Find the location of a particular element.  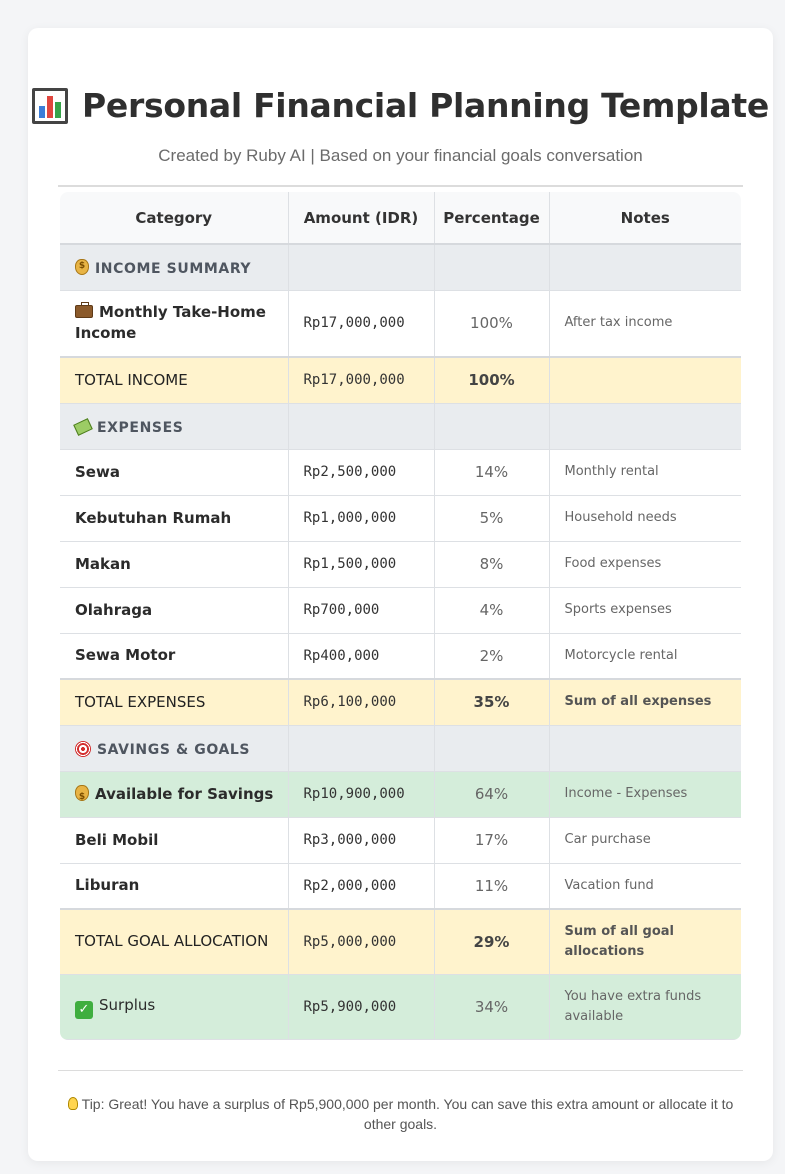

category-cell: TOTAL INCOME is located at coordinates (174, 380).